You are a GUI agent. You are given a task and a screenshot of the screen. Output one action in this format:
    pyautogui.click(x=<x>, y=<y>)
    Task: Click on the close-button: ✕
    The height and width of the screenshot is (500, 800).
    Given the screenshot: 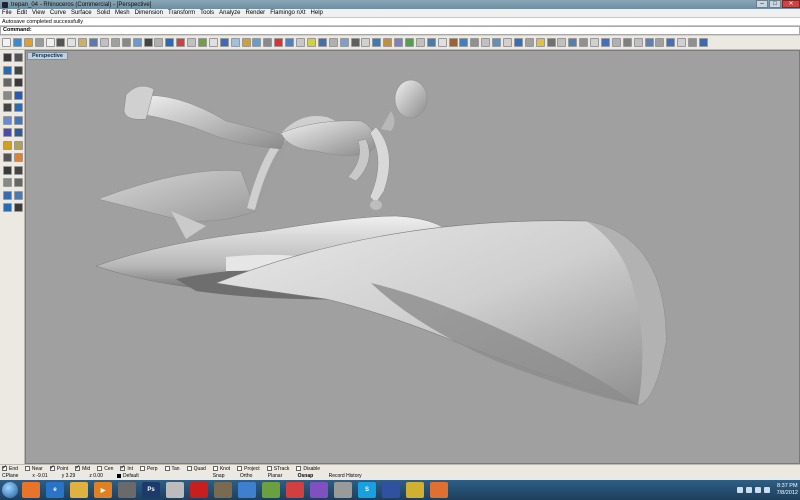 What is the action you would take?
    pyautogui.click(x=791, y=4)
    